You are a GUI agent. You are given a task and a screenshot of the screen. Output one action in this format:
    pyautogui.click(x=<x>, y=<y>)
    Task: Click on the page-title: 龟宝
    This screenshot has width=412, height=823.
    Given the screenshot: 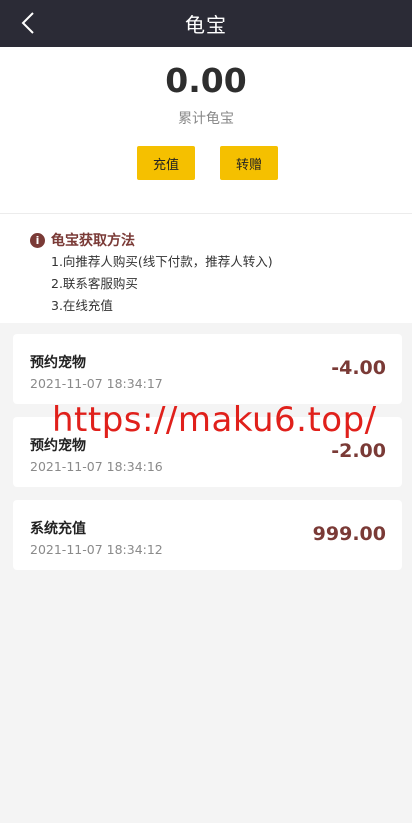 What is the action you would take?
    pyautogui.click(x=206, y=25)
    